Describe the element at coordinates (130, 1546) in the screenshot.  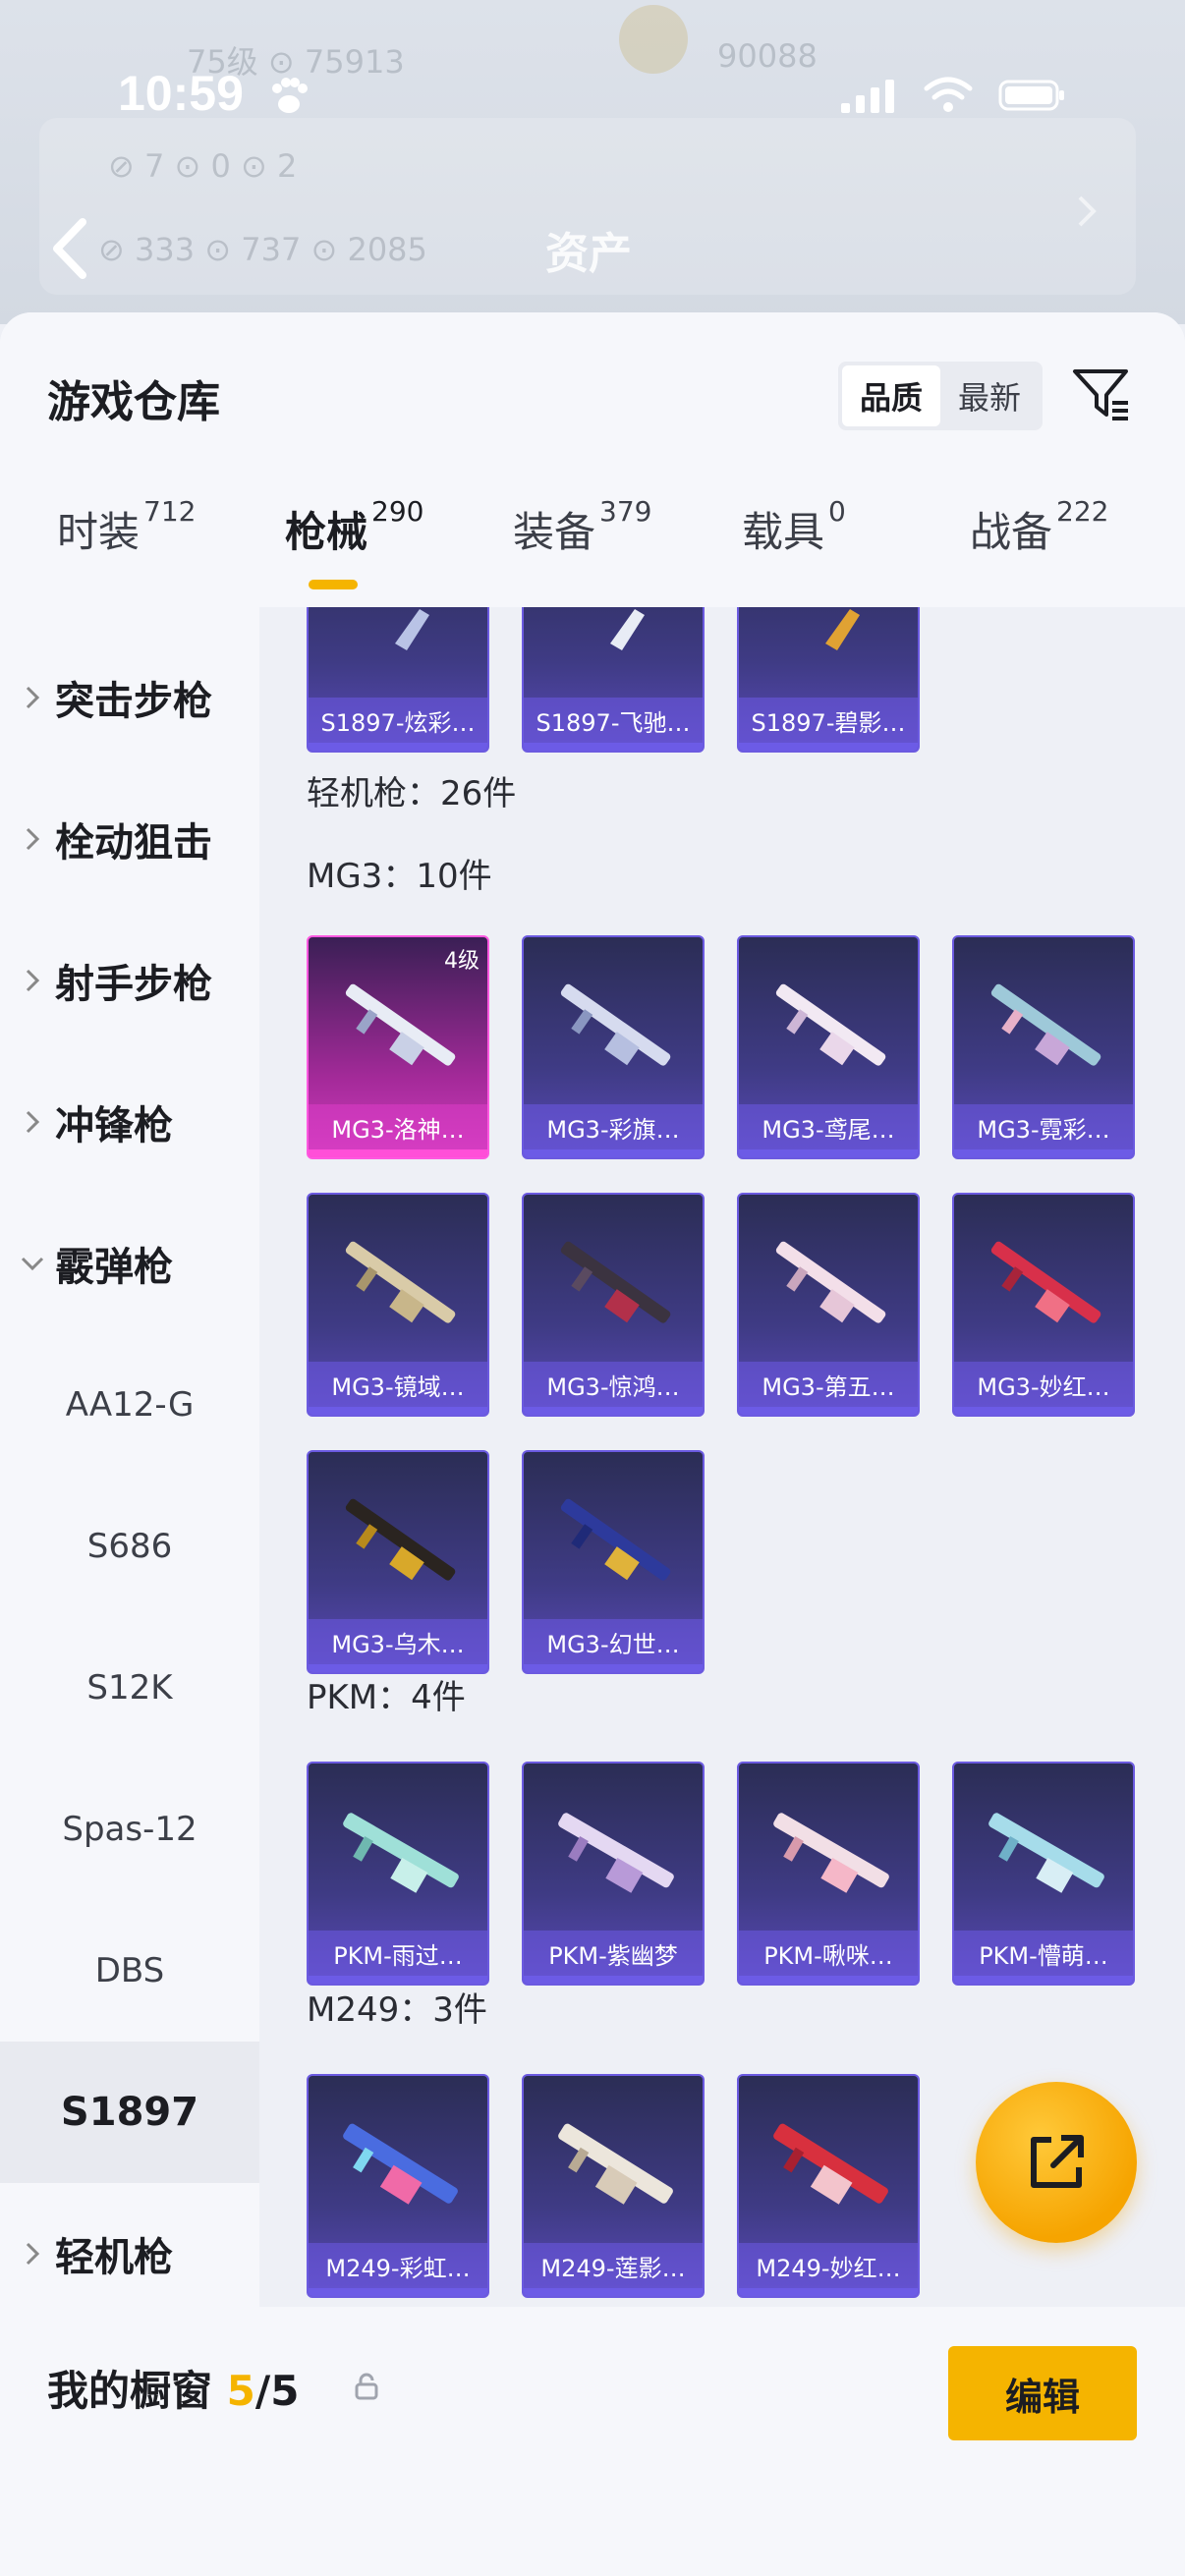
I see `rail-sub-s686: S686` at that location.